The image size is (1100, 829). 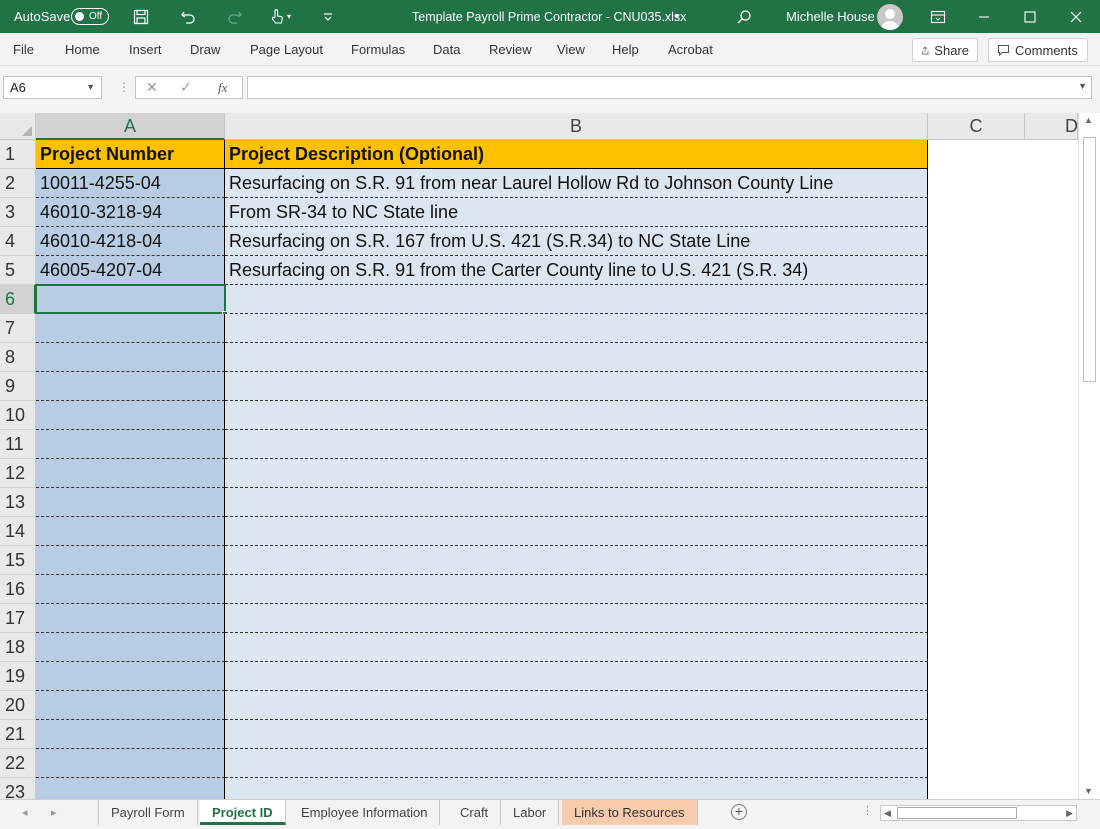 What do you see at coordinates (18, 444) in the screenshot?
I see `row-header-11: 11` at bounding box center [18, 444].